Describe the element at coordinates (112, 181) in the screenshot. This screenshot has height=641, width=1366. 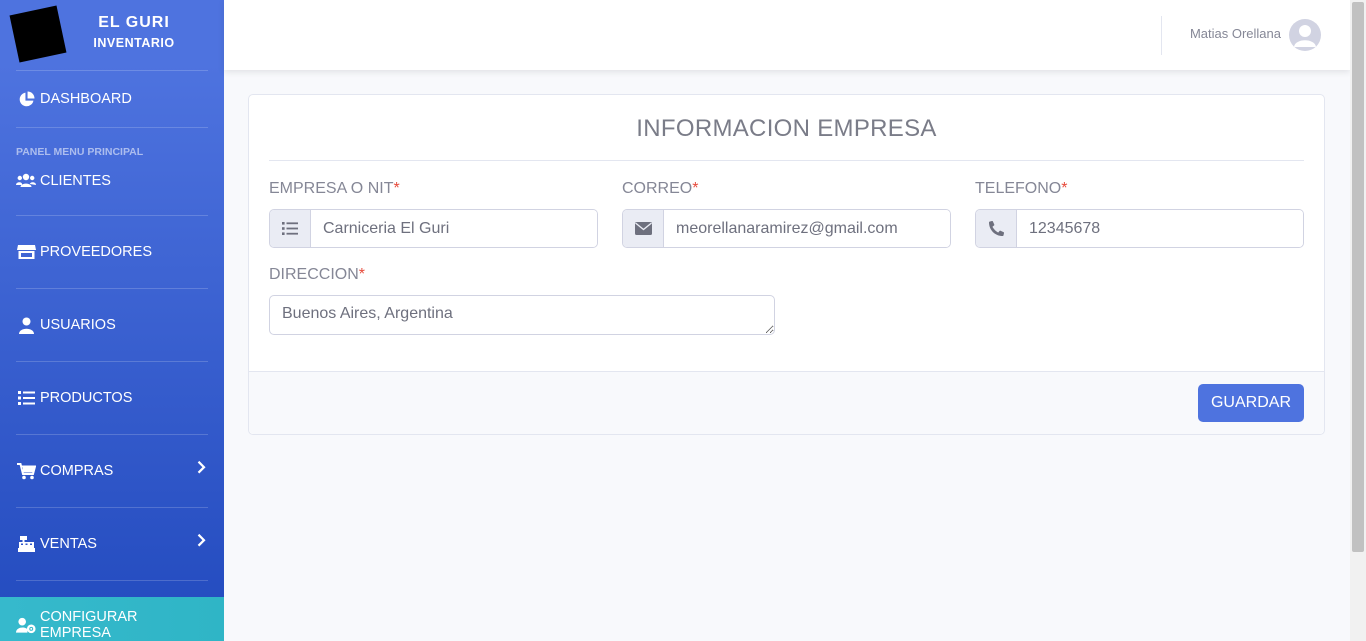
I see `sidebar-item-clientes: CLIENTES` at that location.